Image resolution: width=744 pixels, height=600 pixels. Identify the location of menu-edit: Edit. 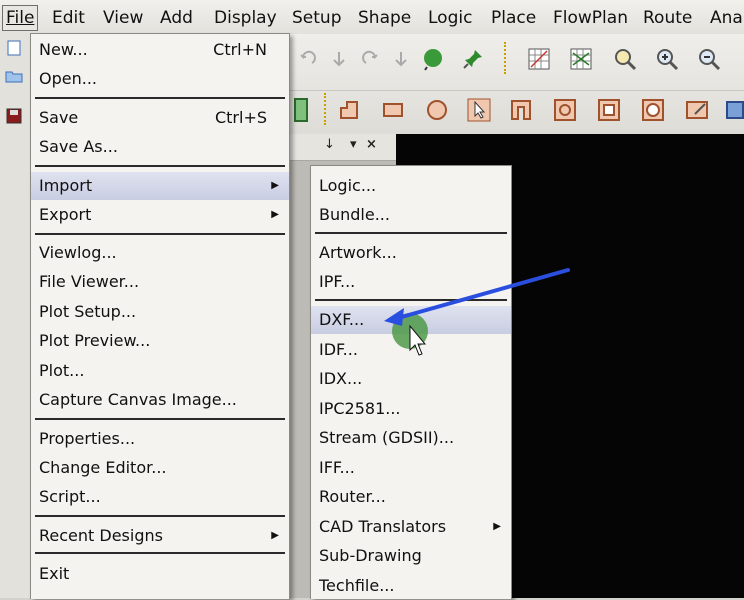
(68, 18).